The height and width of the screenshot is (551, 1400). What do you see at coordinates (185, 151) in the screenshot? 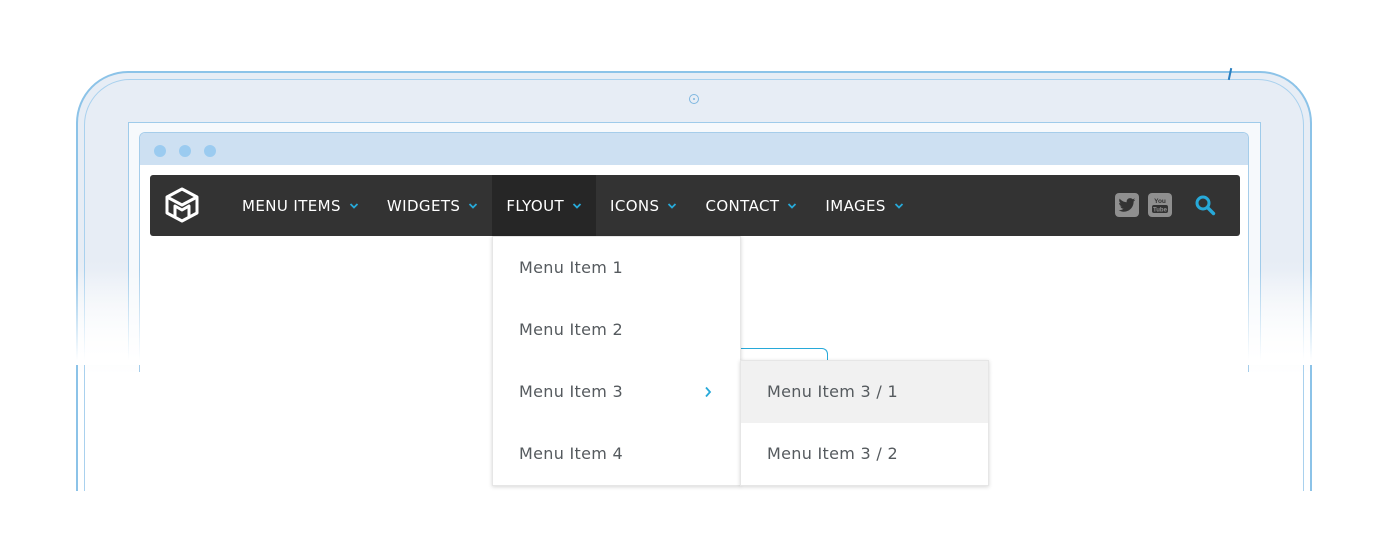
I see `window-dot-minimize` at bounding box center [185, 151].